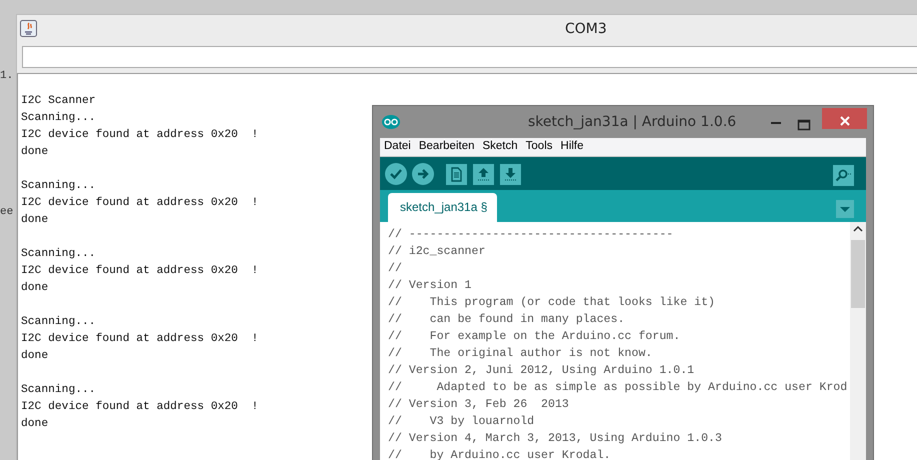  I want to click on new-button, so click(456, 174).